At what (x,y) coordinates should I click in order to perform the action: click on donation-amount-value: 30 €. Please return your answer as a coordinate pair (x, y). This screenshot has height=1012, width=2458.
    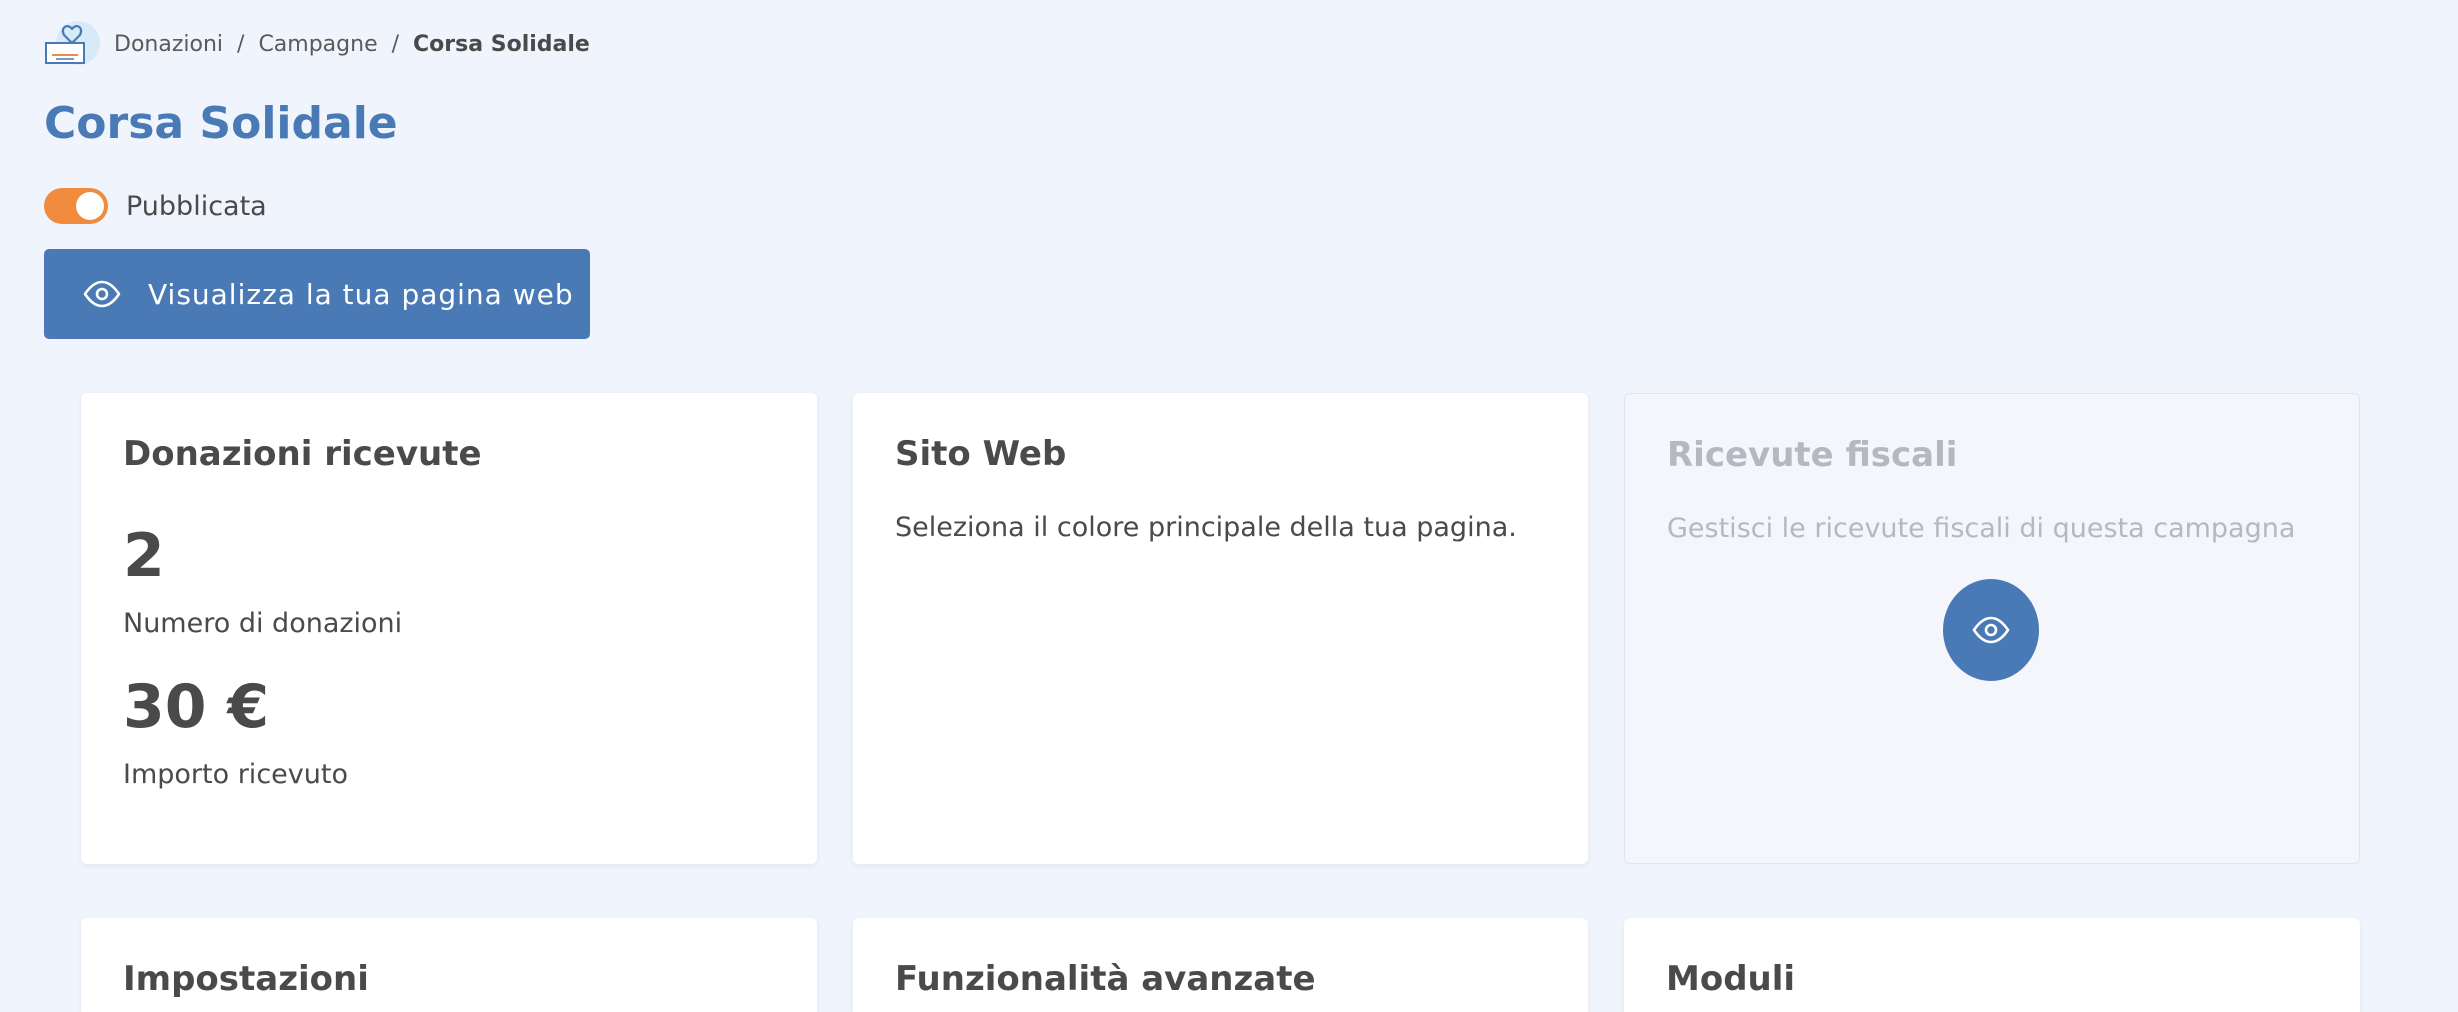
    Looking at the image, I should click on (196, 706).